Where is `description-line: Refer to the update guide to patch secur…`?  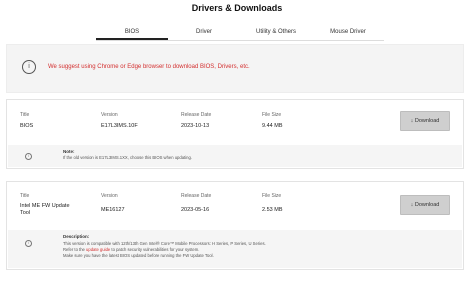
description-line: Refer to the update guide to patch secur… is located at coordinates (131, 249).